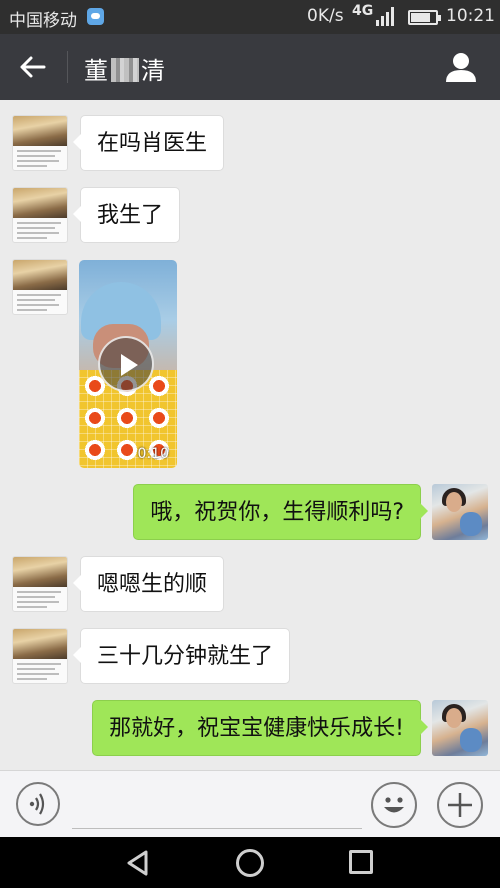 The height and width of the screenshot is (888, 500). Describe the element at coordinates (385, 16) in the screenshot. I see `signal-icon` at that location.